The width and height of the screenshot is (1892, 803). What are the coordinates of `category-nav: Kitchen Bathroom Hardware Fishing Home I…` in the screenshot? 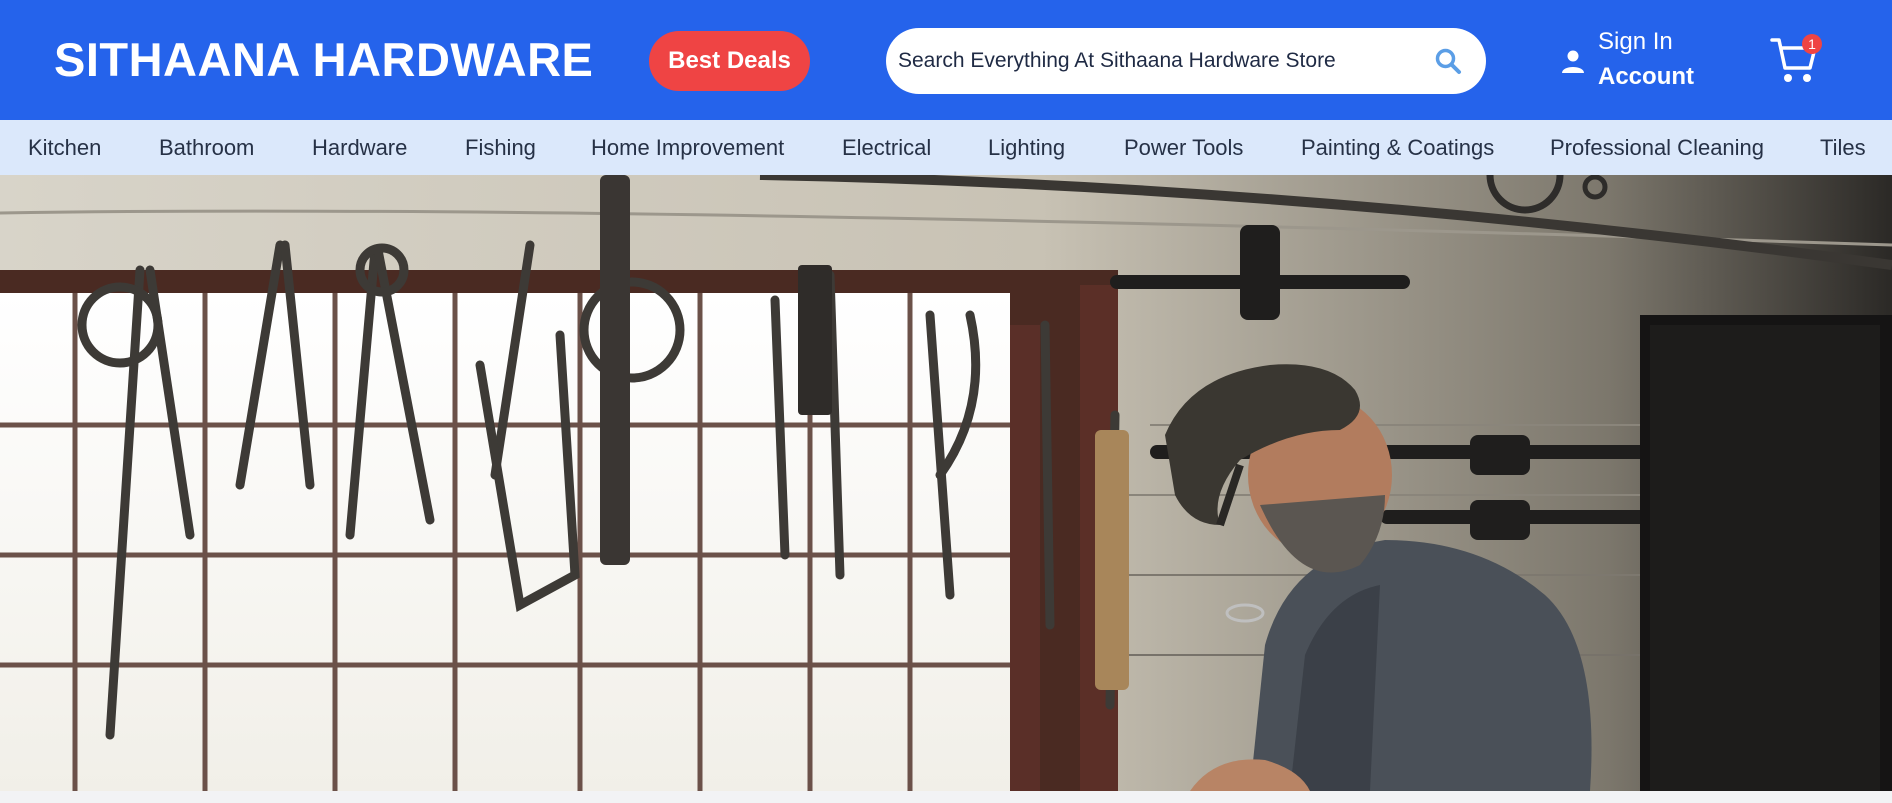 It's located at (946, 147).